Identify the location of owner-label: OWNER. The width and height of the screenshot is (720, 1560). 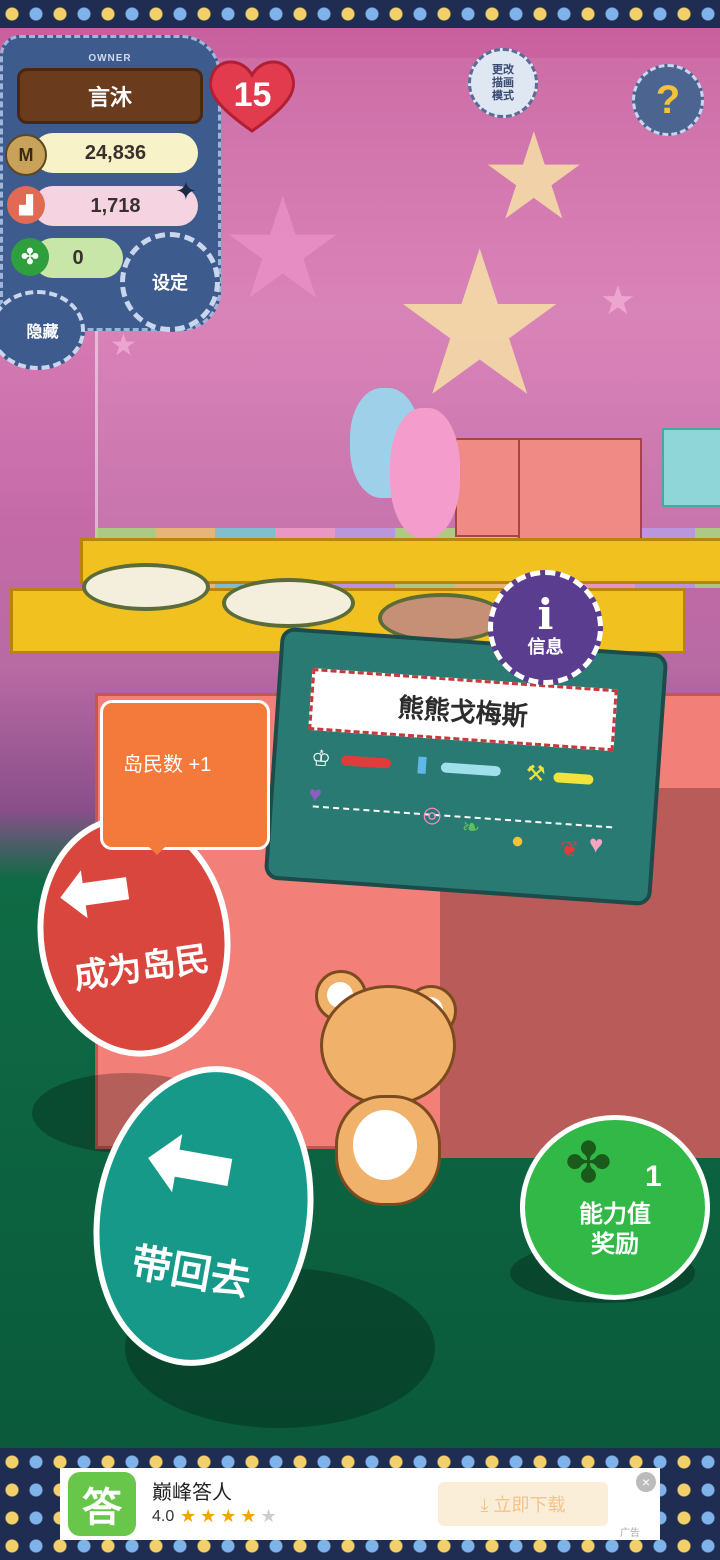
(110, 58).